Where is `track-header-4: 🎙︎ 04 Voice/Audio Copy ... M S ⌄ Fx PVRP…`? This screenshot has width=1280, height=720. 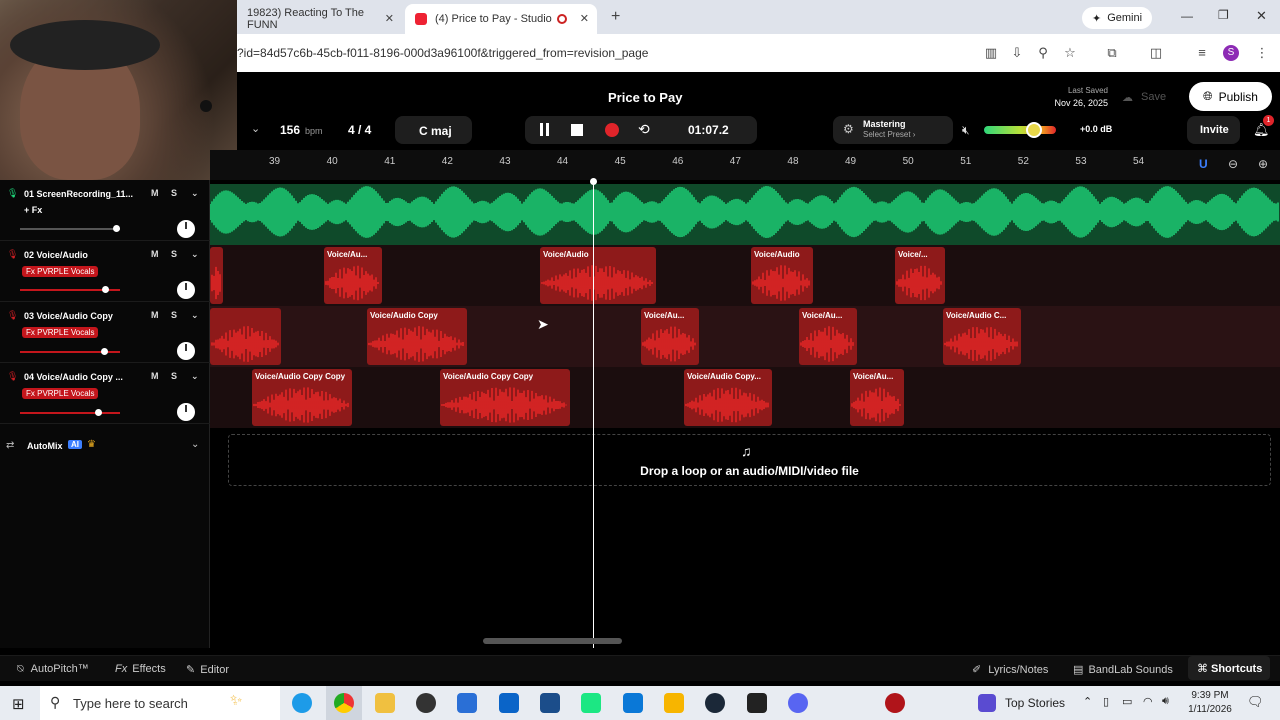
track-header-4: 🎙︎ 04 Voice/Audio Copy ... M S ⌄ Fx PVRP… is located at coordinates (105, 393).